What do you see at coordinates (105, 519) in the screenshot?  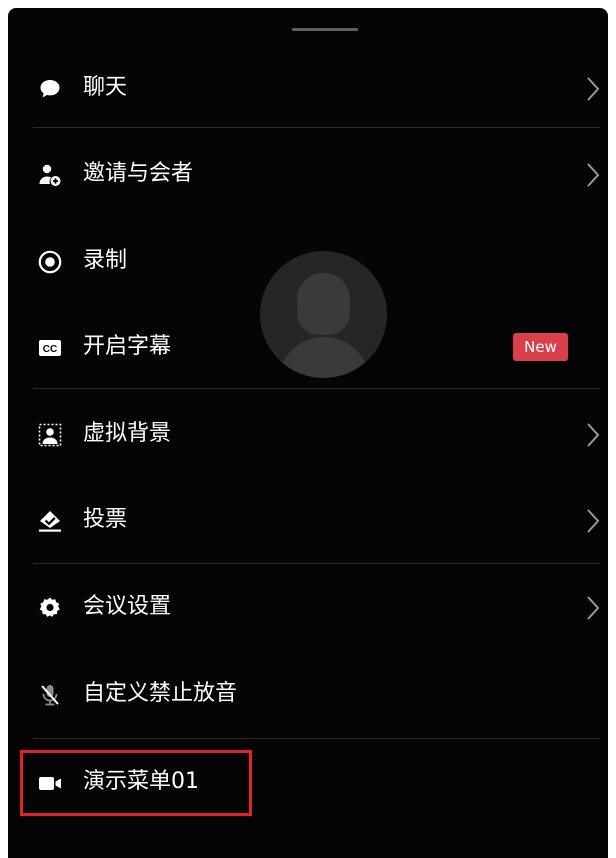 I see `menu-item-label: 投票` at bounding box center [105, 519].